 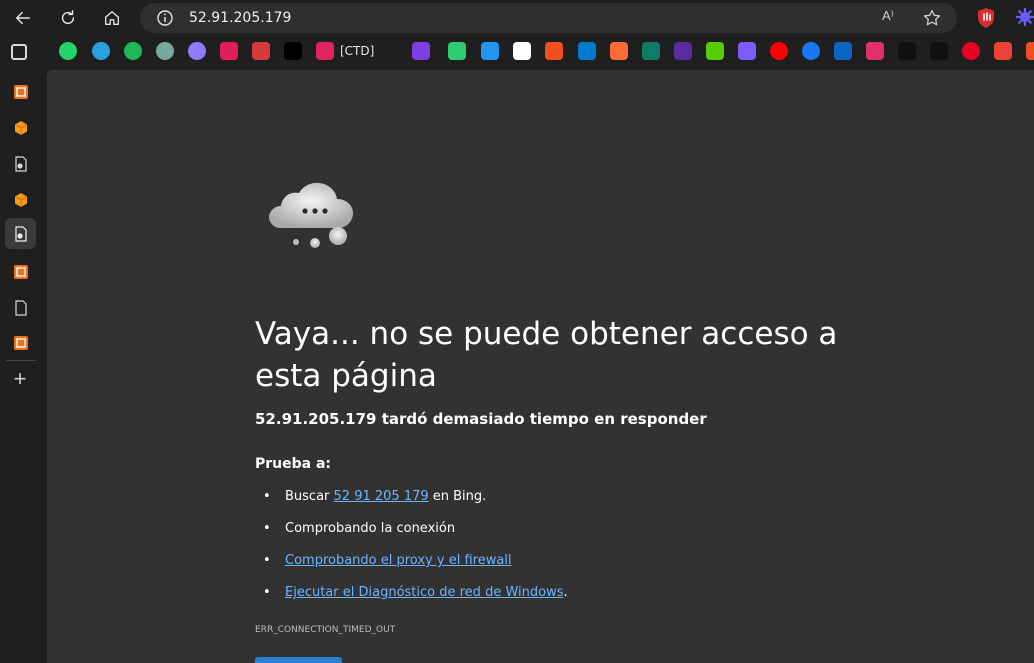 What do you see at coordinates (843, 51) in the screenshot?
I see `linkedin-icon` at bounding box center [843, 51].